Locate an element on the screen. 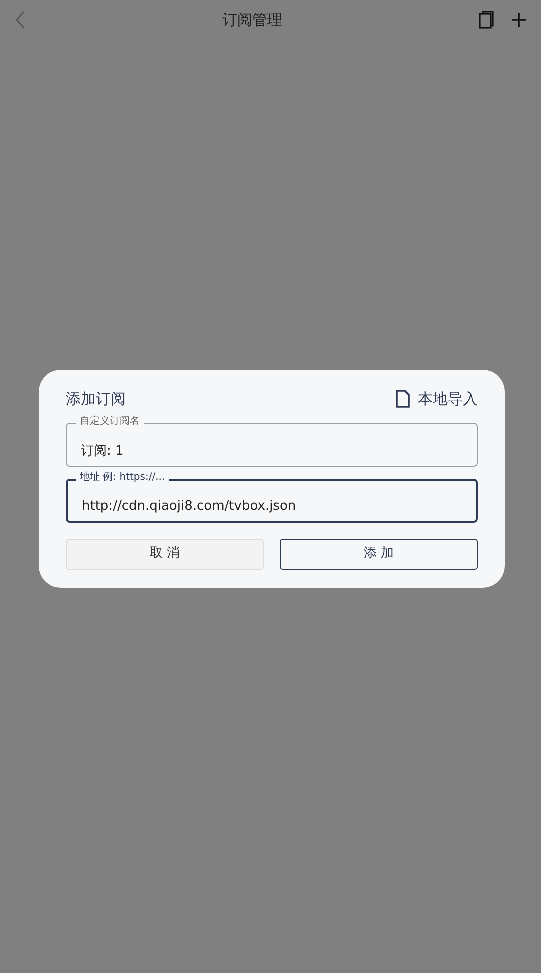  import-button: 本地导入 is located at coordinates (437, 399).